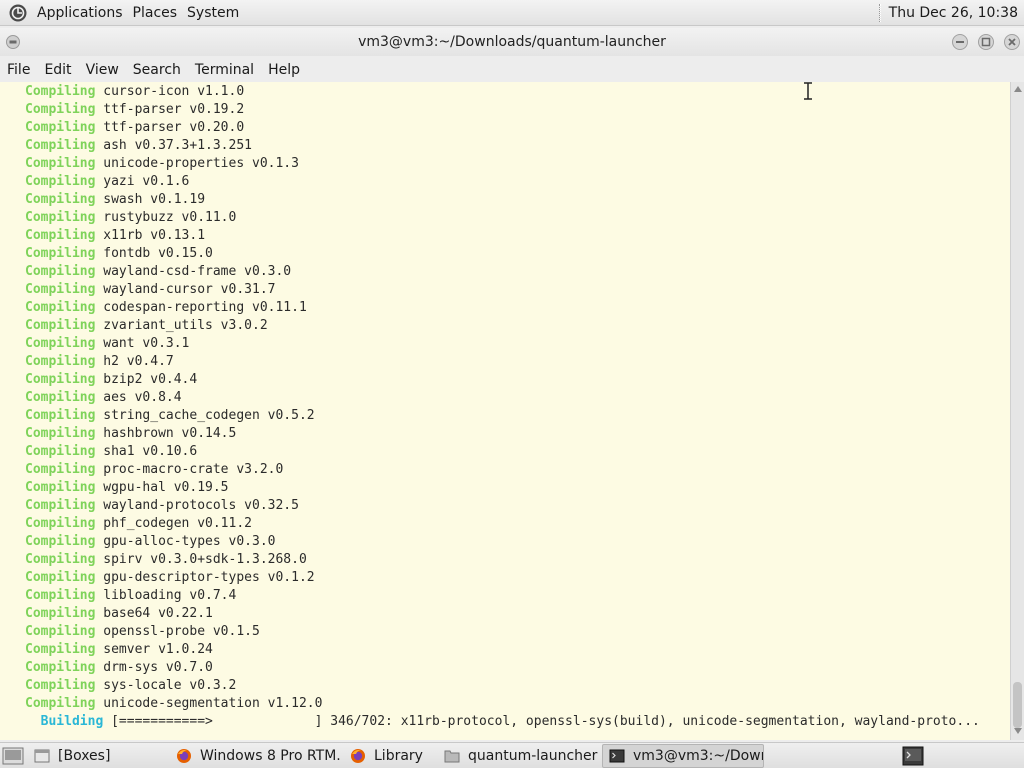 Image resolution: width=1024 pixels, height=768 pixels. Describe the element at coordinates (502, 506) in the screenshot. I see `compile-line: Compiling wayland-protocols v0.32.5` at that location.